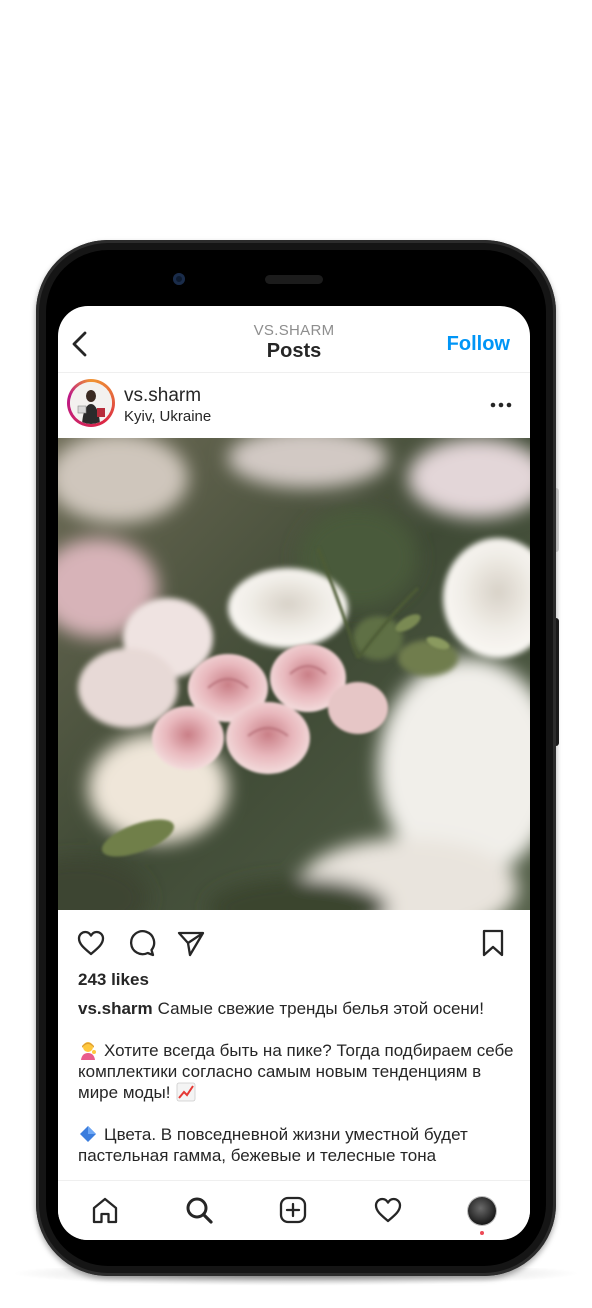 The height and width of the screenshot is (1308, 592). What do you see at coordinates (113, 980) in the screenshot?
I see `likes-count: 243 likes` at bounding box center [113, 980].